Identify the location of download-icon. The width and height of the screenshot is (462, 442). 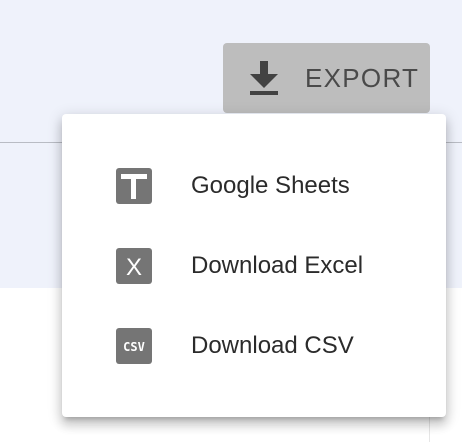
(264, 78).